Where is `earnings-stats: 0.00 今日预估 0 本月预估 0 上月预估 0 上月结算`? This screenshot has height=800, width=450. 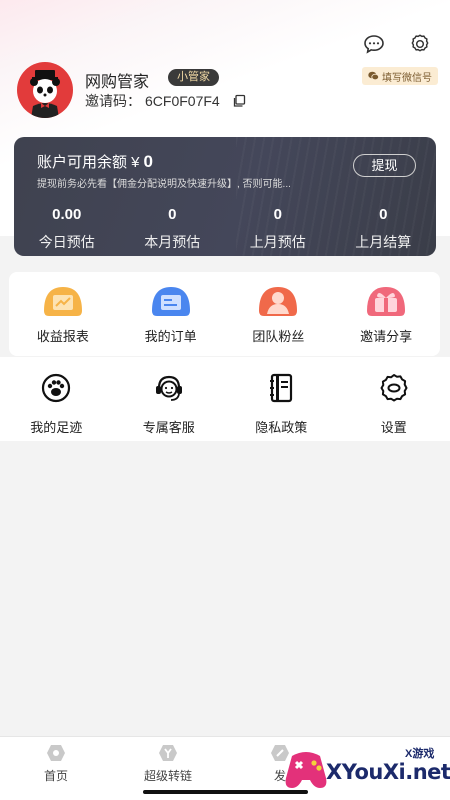 earnings-stats: 0.00 今日预估 0 本月预估 0 上月预估 0 上月结算 is located at coordinates (225, 229).